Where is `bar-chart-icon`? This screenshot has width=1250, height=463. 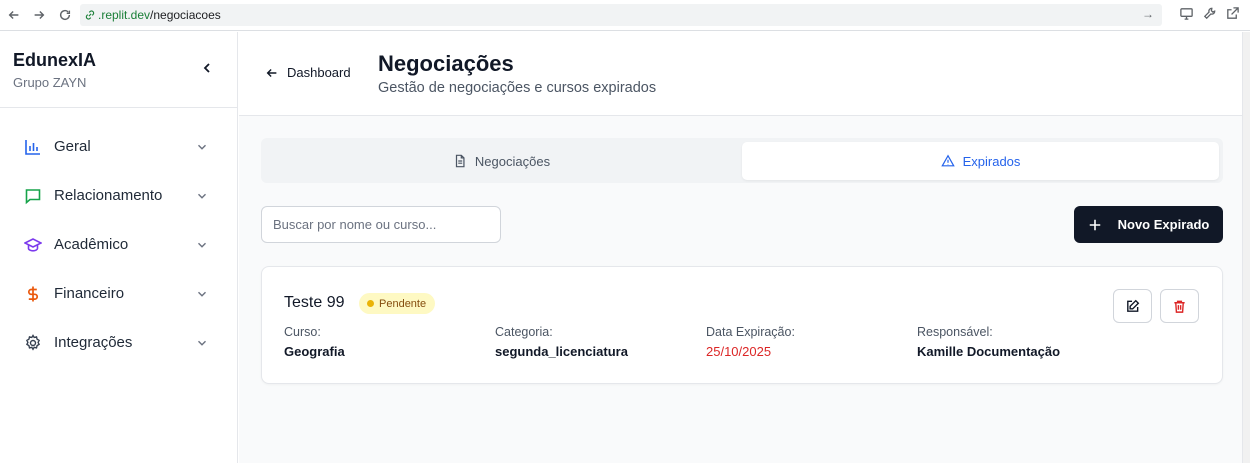
bar-chart-icon is located at coordinates (33, 147).